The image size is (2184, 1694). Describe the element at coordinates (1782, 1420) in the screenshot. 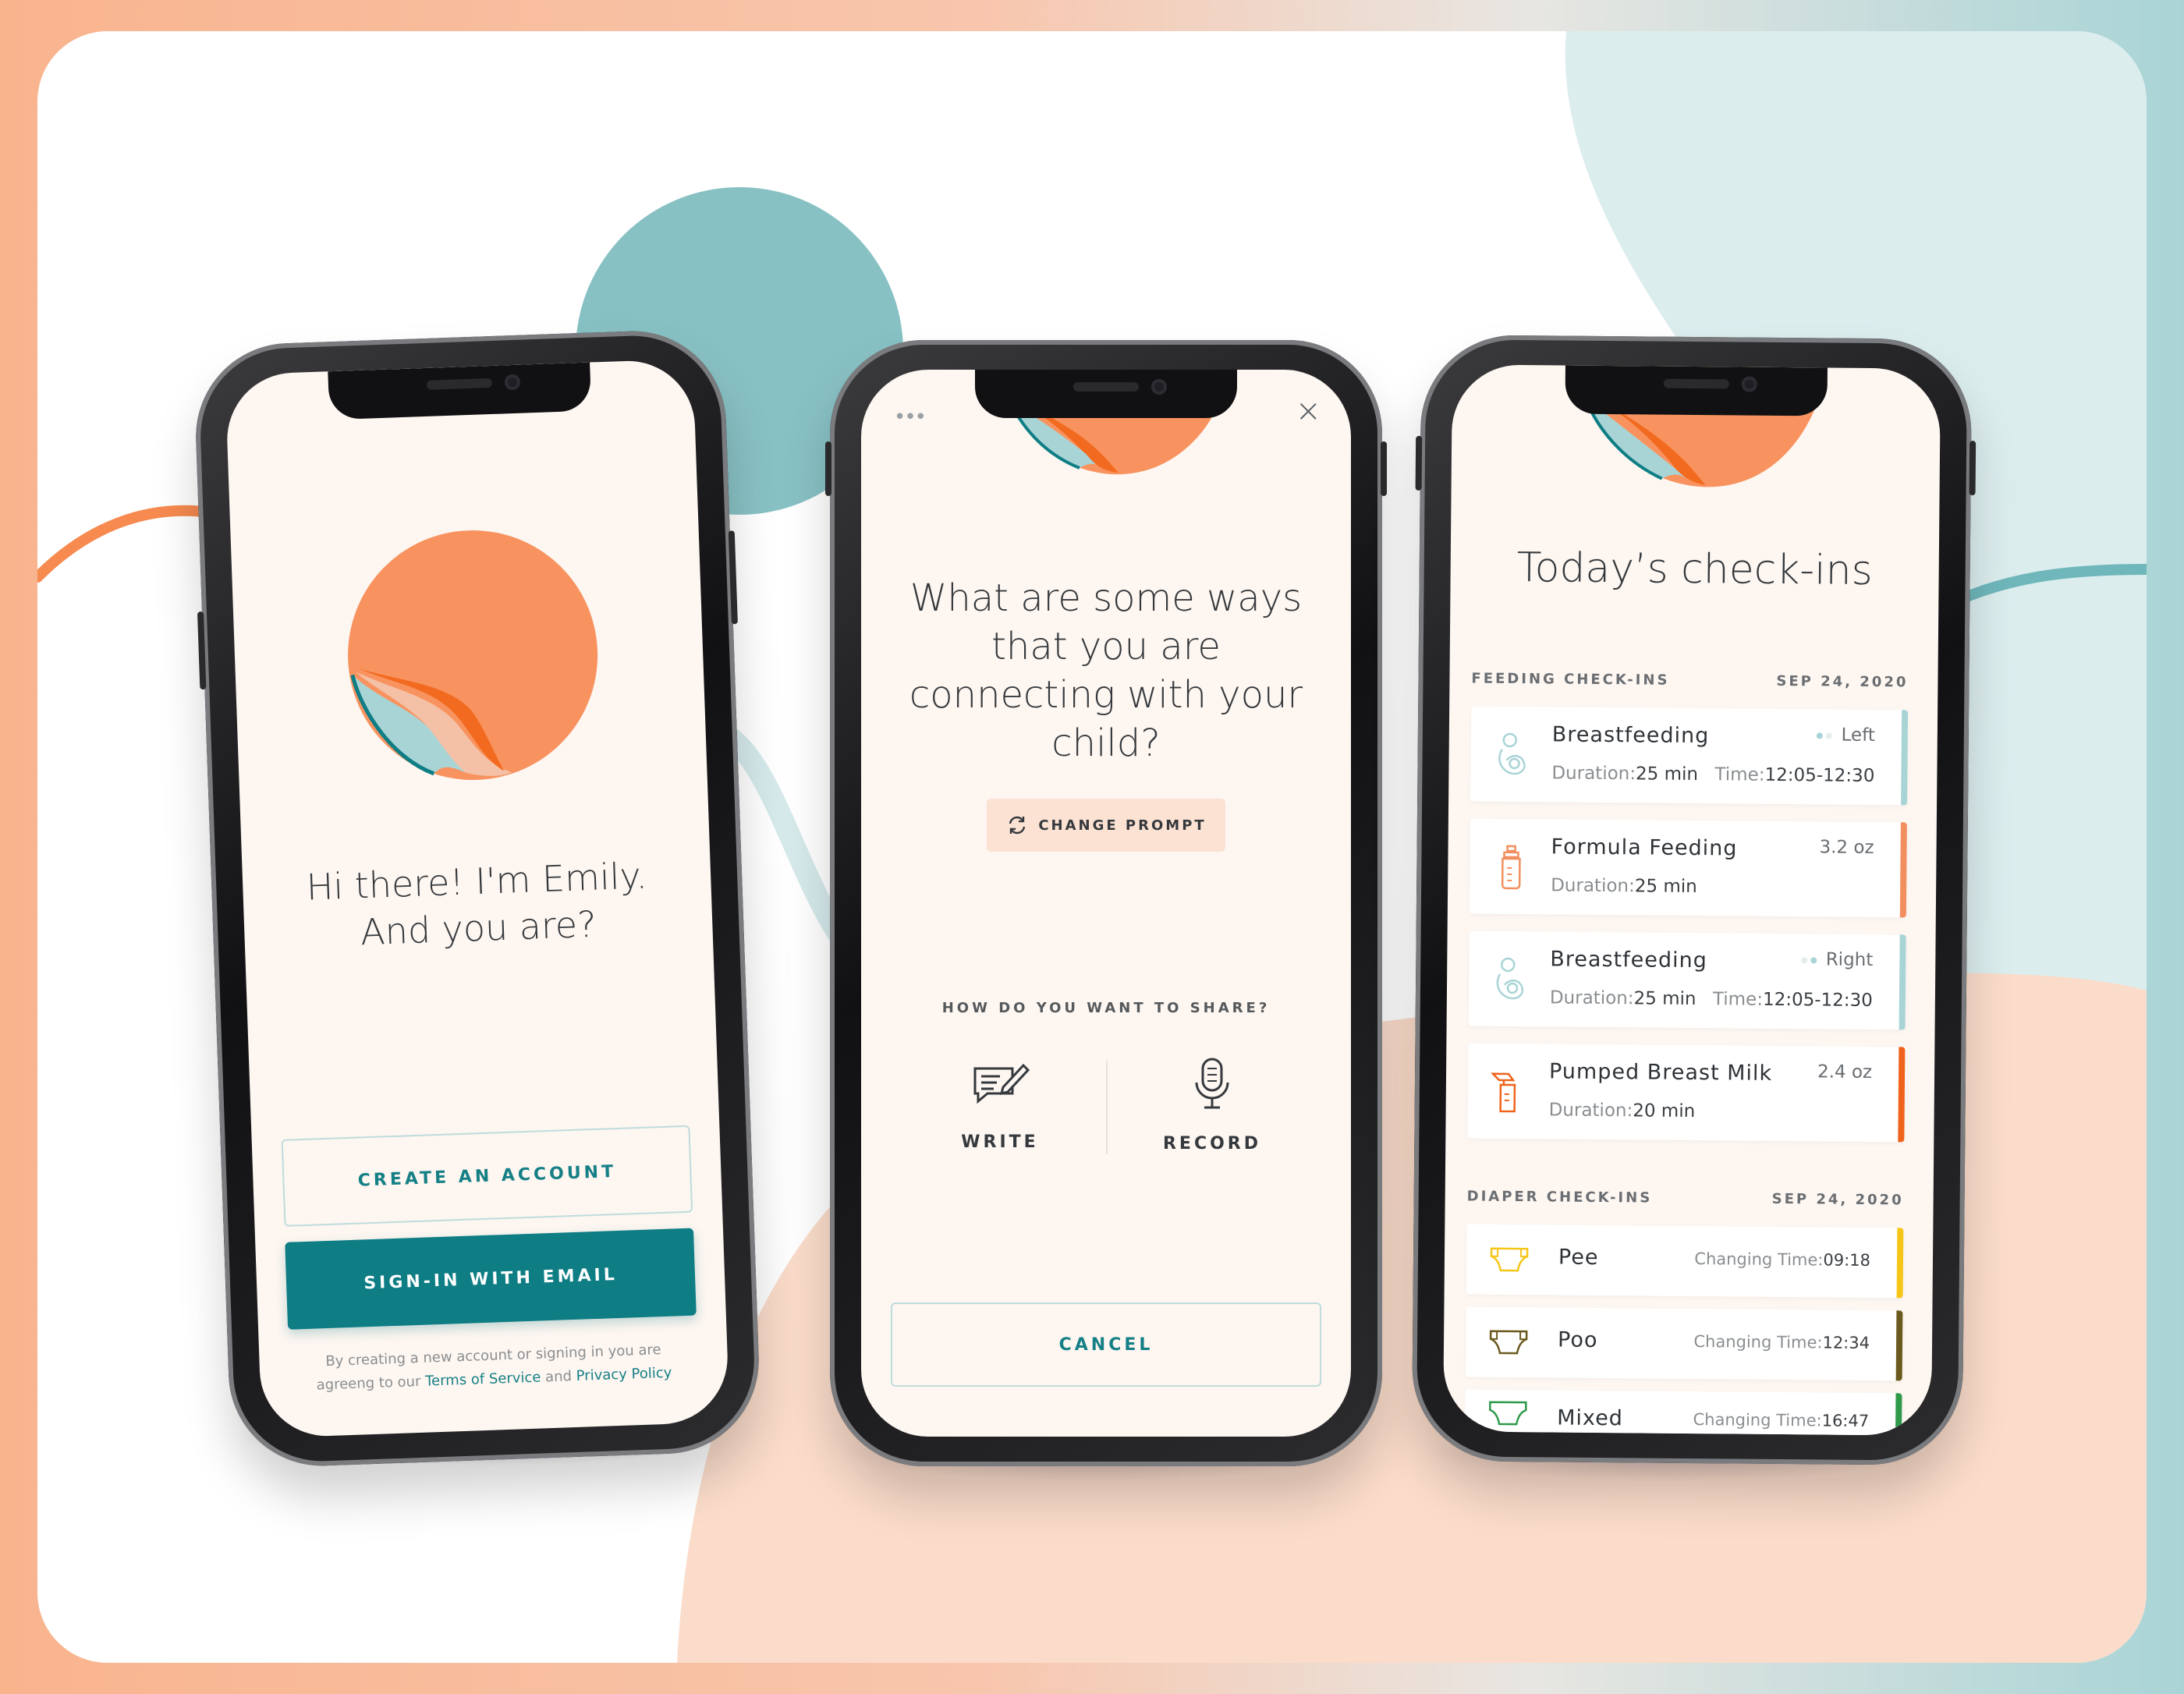

I see `changing-time: Changing Time:16:47` at that location.